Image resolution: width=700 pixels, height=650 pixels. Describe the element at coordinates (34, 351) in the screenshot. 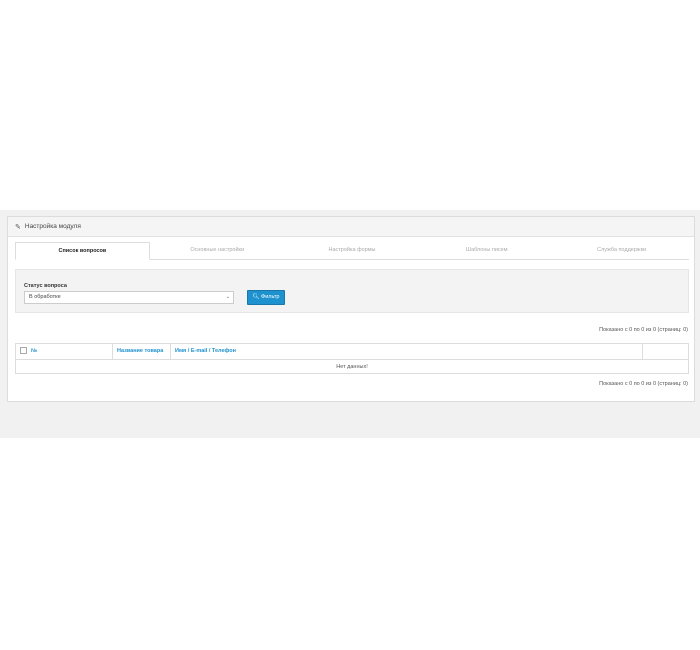

I see `column-number-label: №` at that location.